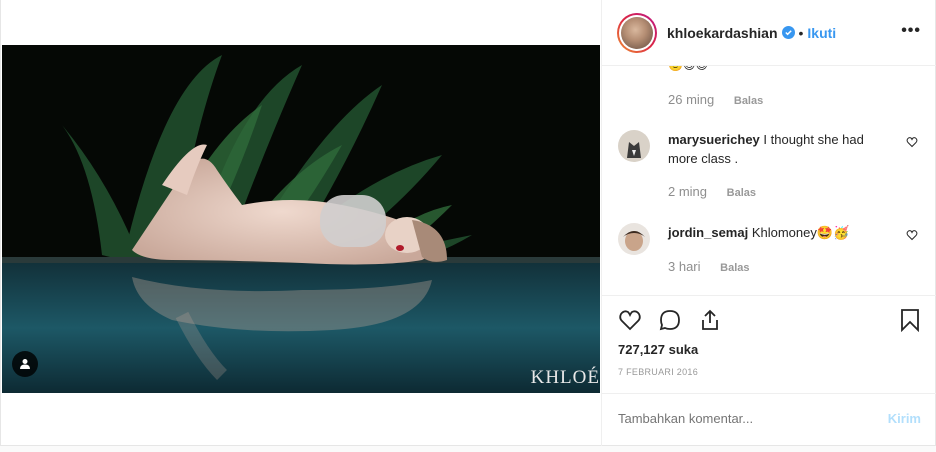  I want to click on user-tag-icon, so click(25, 364).